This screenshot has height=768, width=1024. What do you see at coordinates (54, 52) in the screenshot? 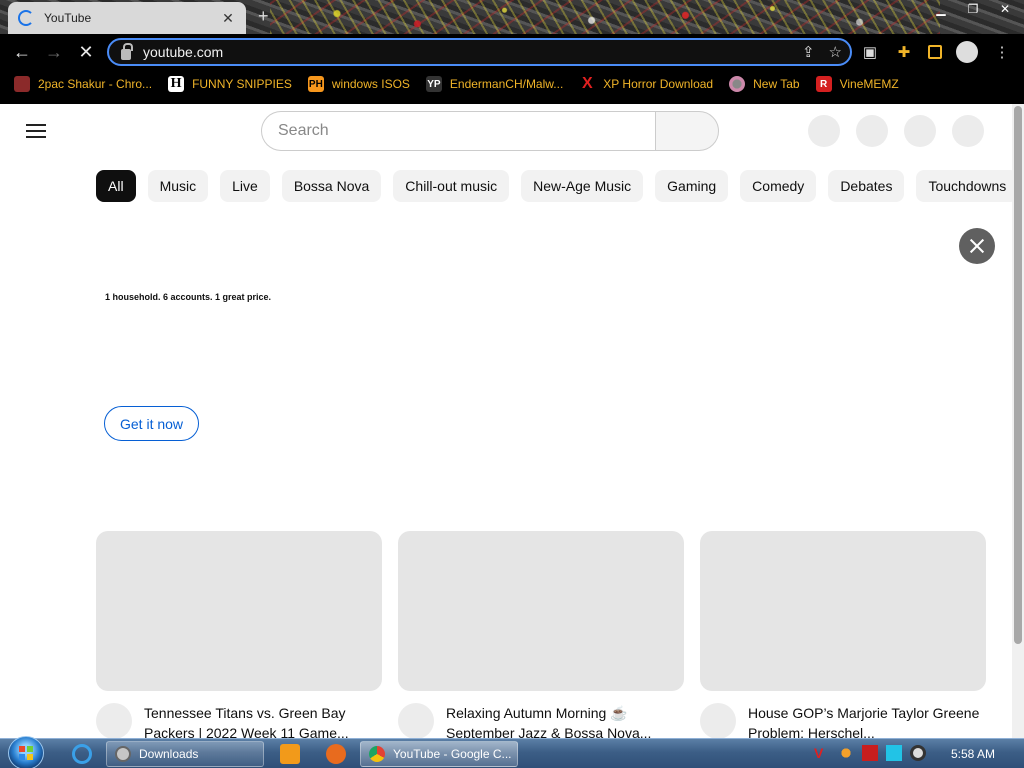
I see `forward-arrow-icon: →` at bounding box center [54, 52].